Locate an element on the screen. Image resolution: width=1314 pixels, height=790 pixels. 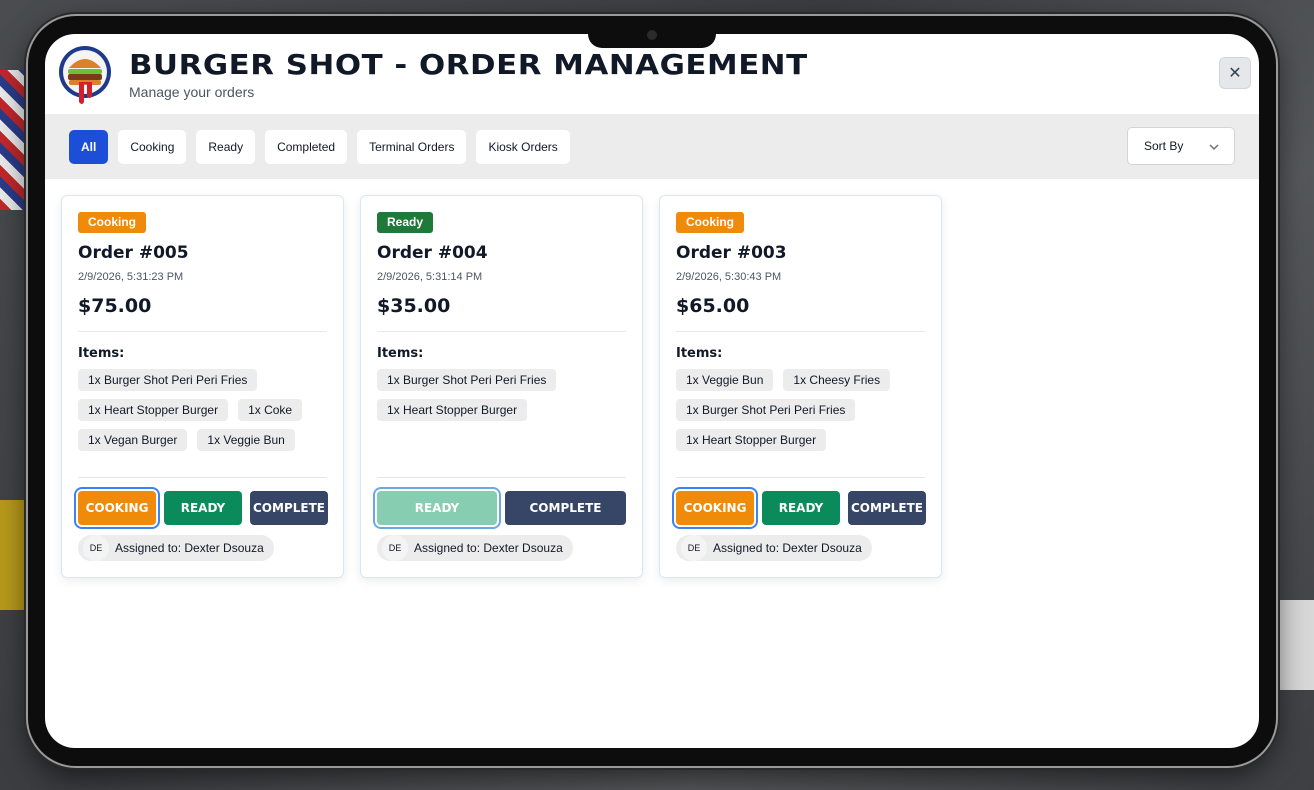
order-title: Order #003 is located at coordinates (731, 253).